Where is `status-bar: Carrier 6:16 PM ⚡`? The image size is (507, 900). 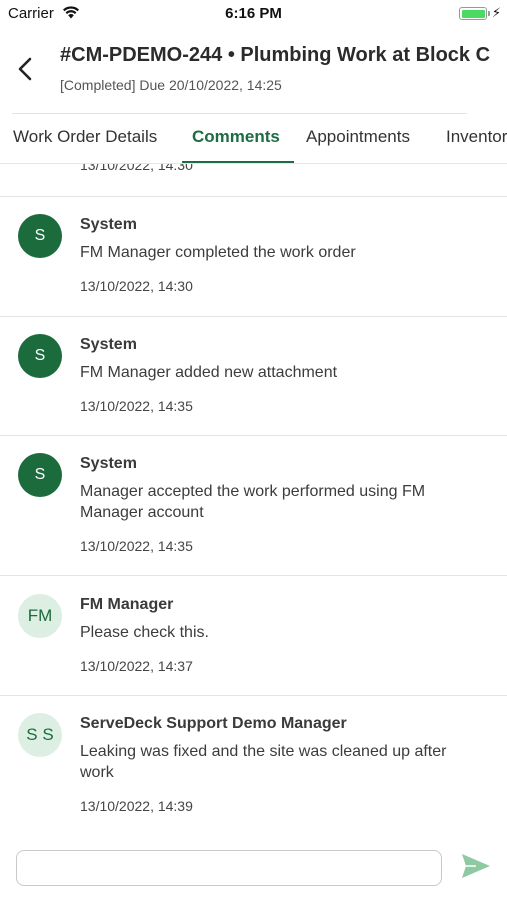 status-bar: Carrier 6:16 PM ⚡ is located at coordinates (253, 14).